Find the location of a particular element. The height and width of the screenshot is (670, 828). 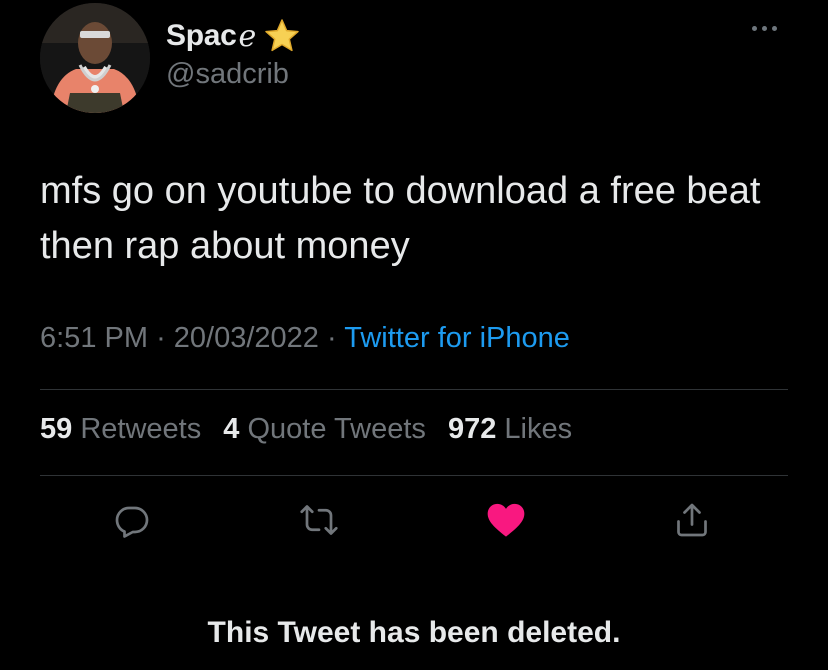

retweets-stat: 59 Retweets is located at coordinates (120, 429).